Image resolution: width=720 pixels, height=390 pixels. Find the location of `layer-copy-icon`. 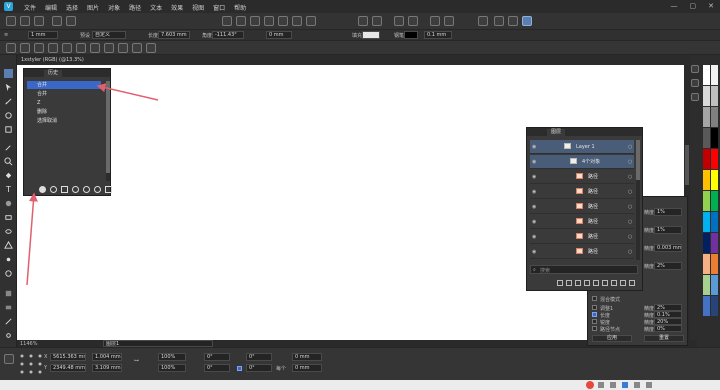

layer-copy-icon is located at coordinates (623, 283).